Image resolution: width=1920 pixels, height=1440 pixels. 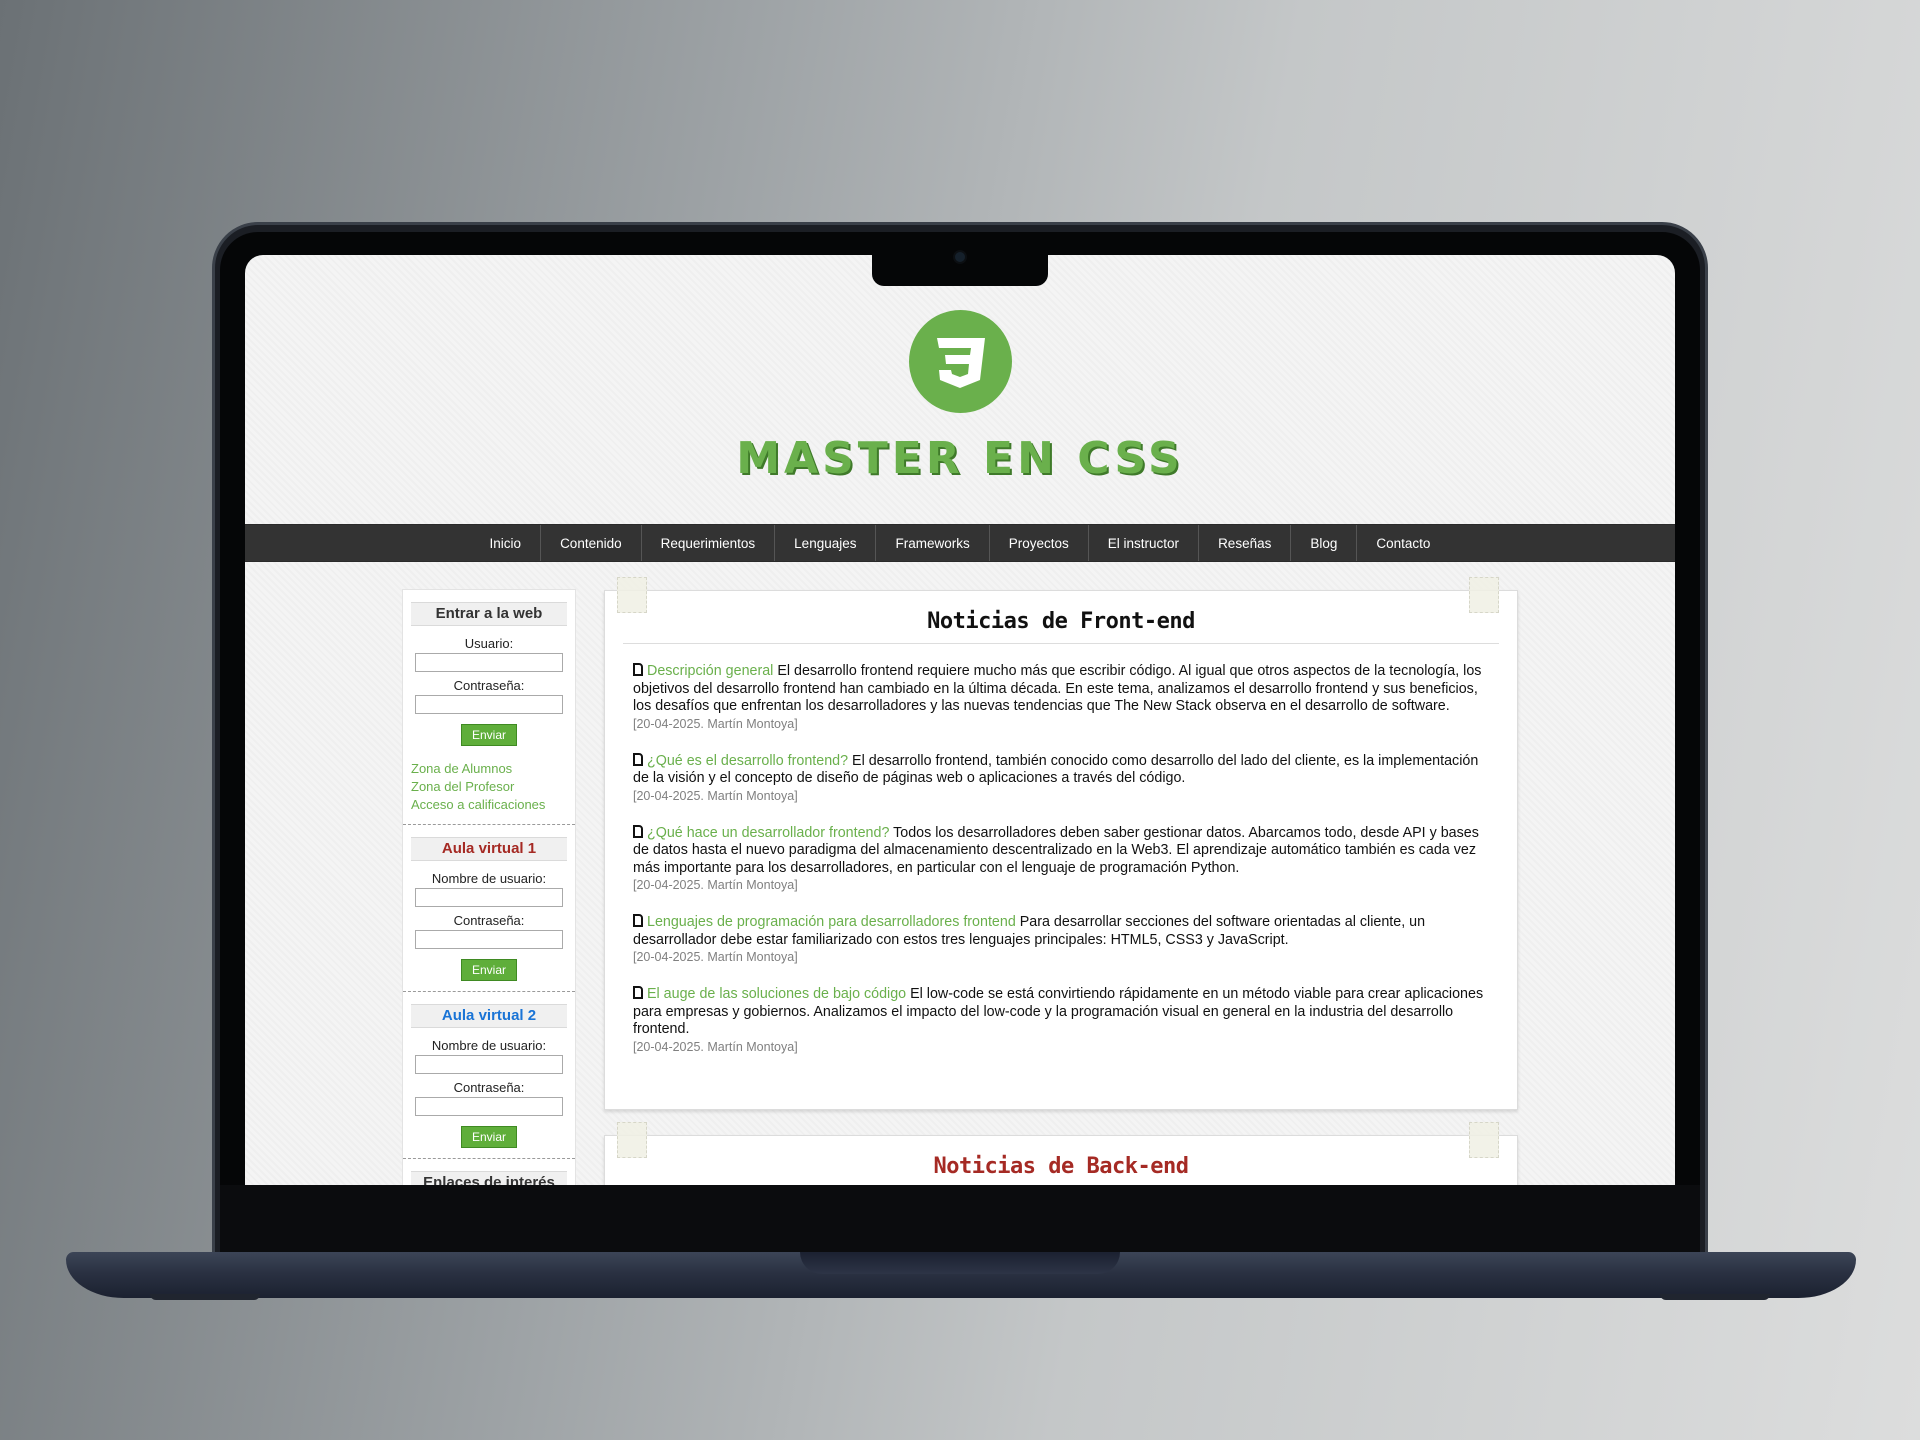 I want to click on aula1-user-input, so click(x=489, y=897).